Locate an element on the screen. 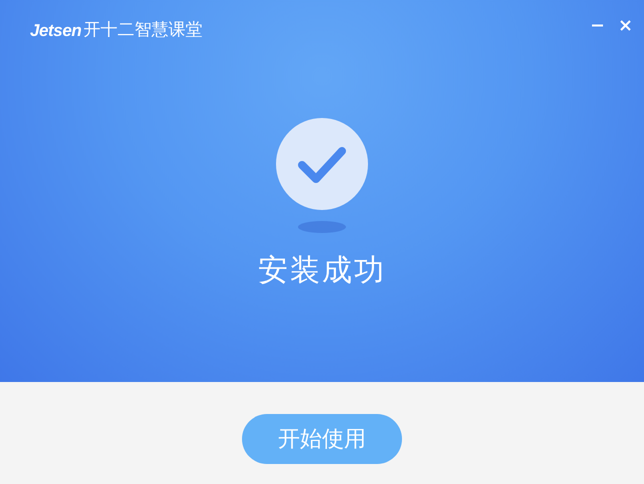  shadow-icon is located at coordinates (322, 227).